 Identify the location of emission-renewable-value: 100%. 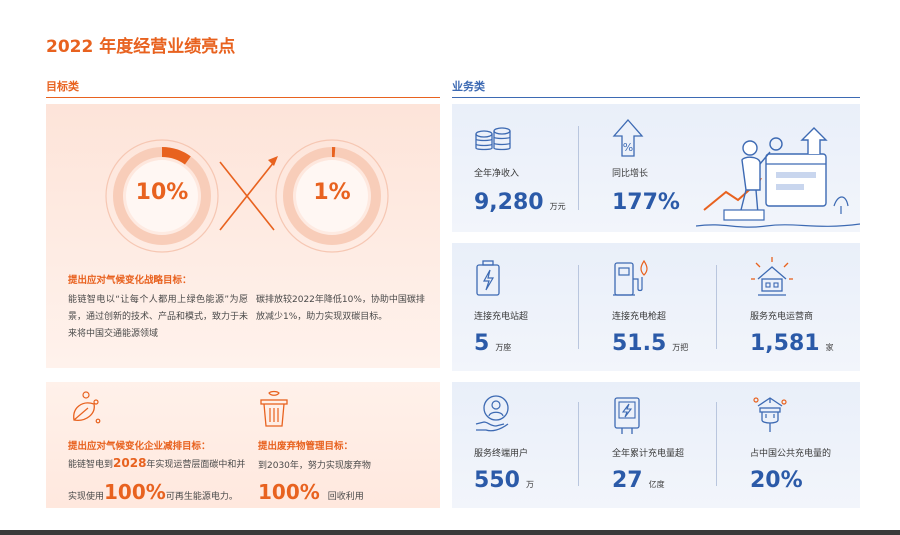
(135, 492).